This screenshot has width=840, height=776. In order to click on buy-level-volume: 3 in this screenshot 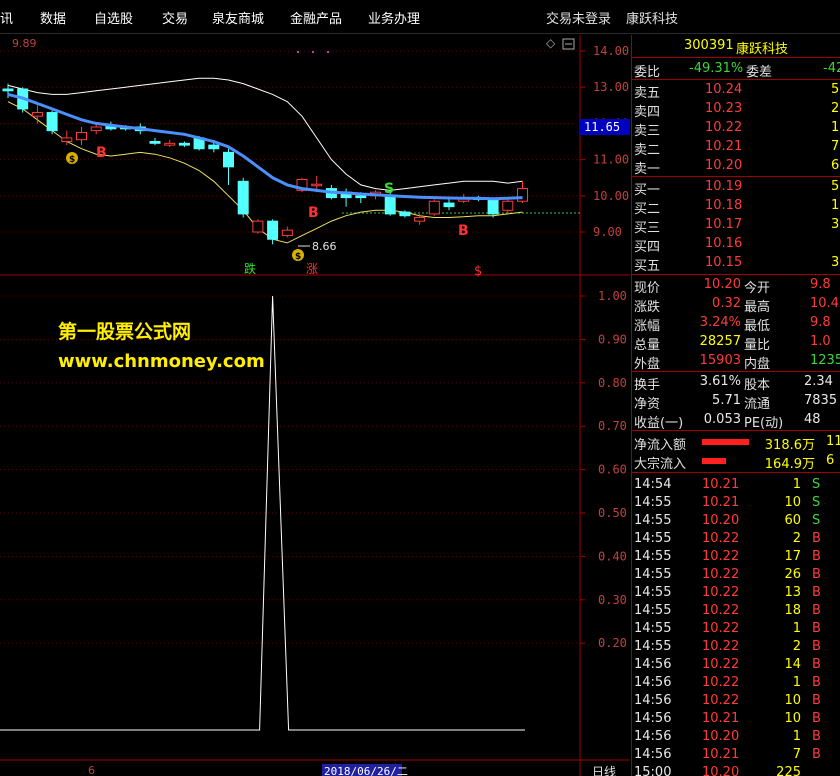, I will do `click(835, 224)`.